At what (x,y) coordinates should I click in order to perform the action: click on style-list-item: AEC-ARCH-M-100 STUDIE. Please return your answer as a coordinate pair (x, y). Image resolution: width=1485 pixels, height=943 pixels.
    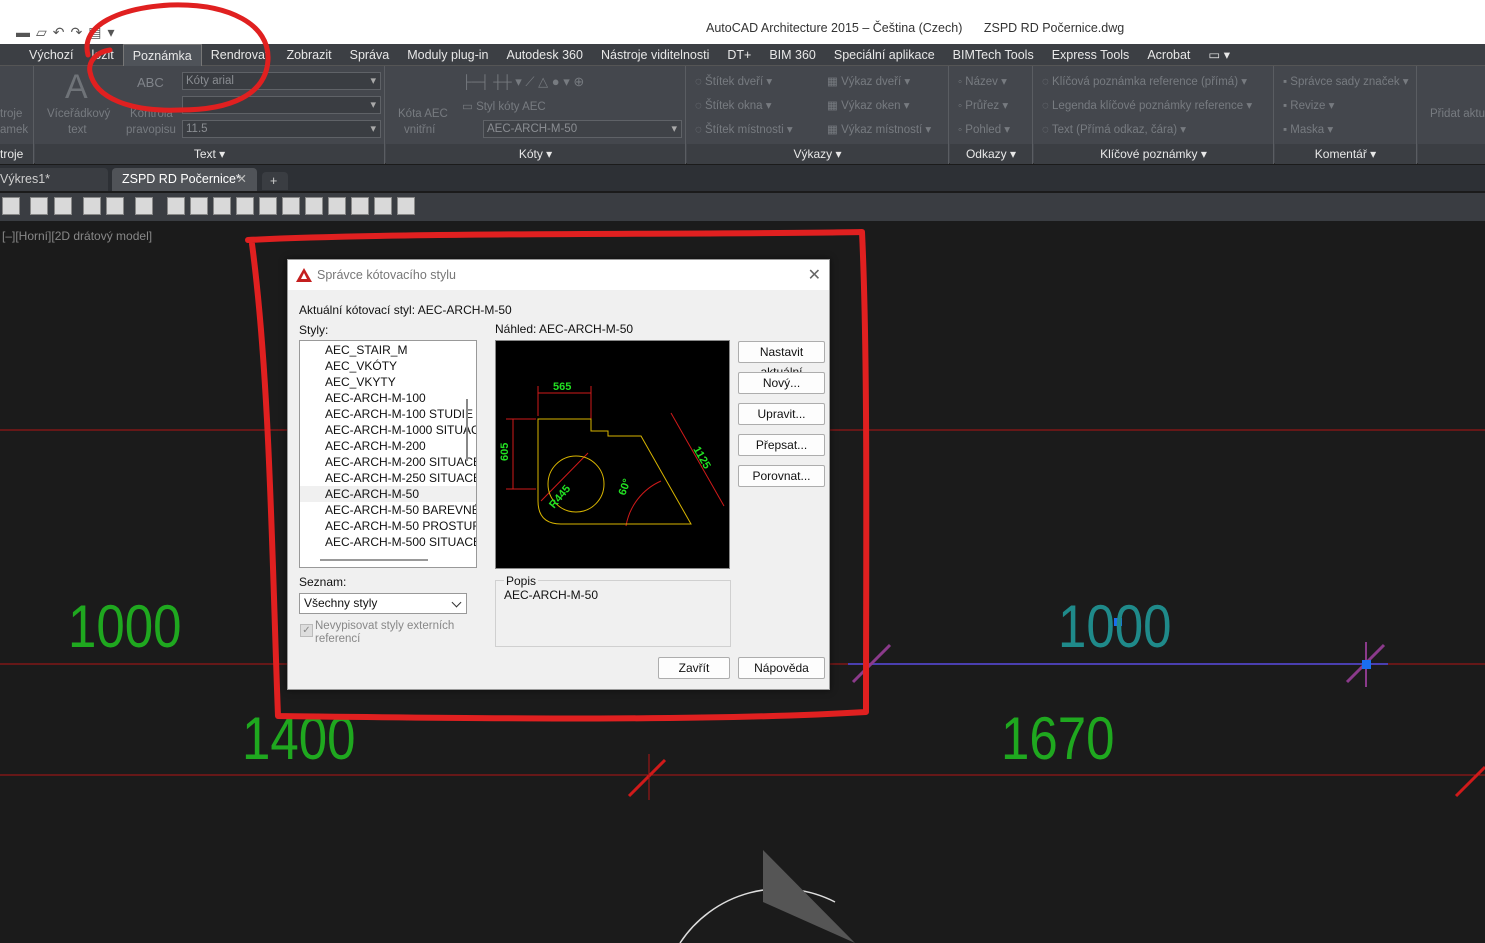
    Looking at the image, I should click on (388, 414).